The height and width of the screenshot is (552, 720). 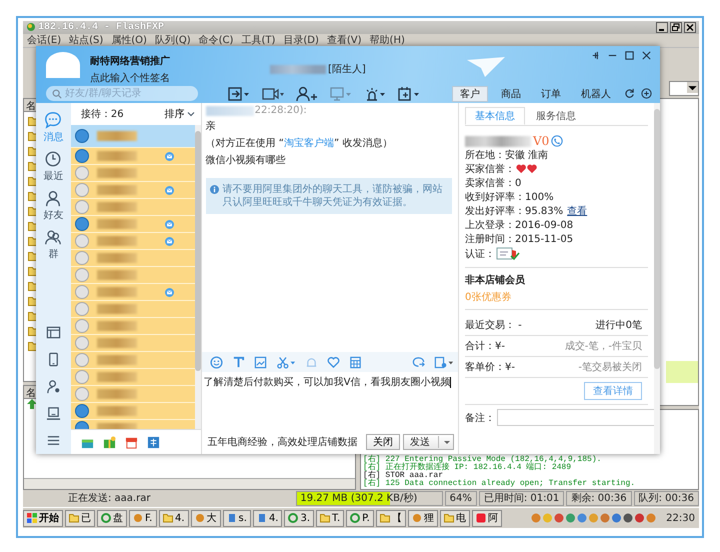 What do you see at coordinates (53, 244) in the screenshot?
I see `nav-item: 群` at bounding box center [53, 244].